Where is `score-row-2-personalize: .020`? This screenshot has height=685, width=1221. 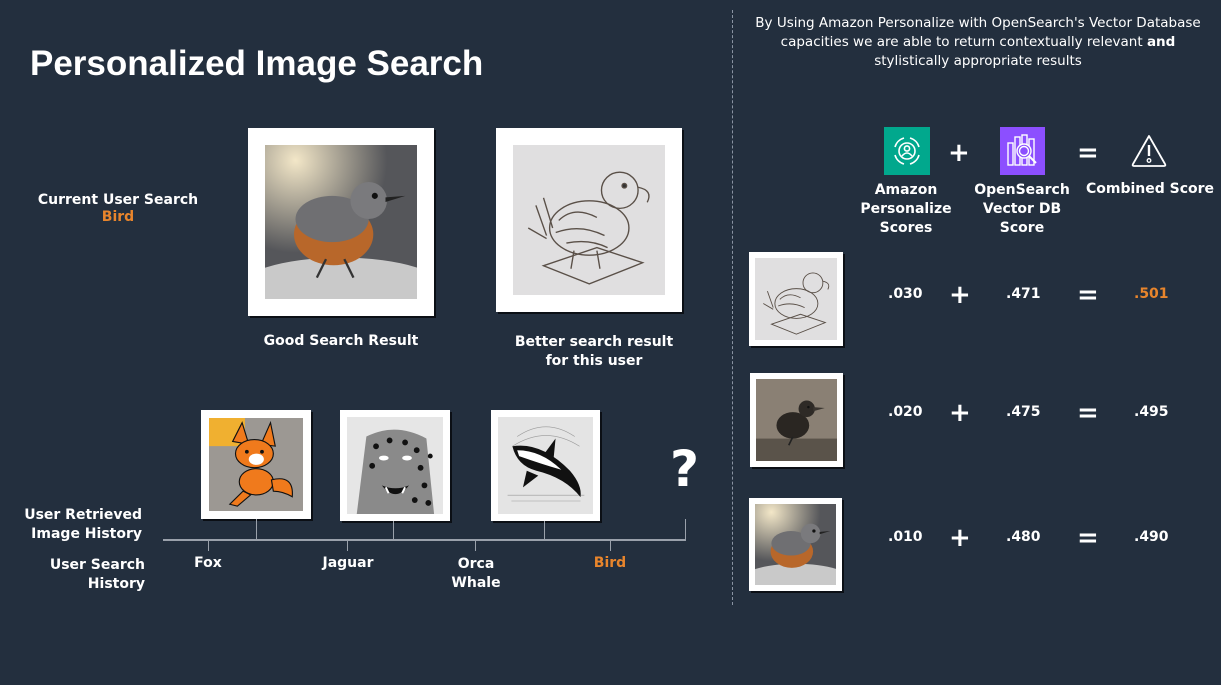
score-row-2-personalize: .020 is located at coordinates (905, 412).